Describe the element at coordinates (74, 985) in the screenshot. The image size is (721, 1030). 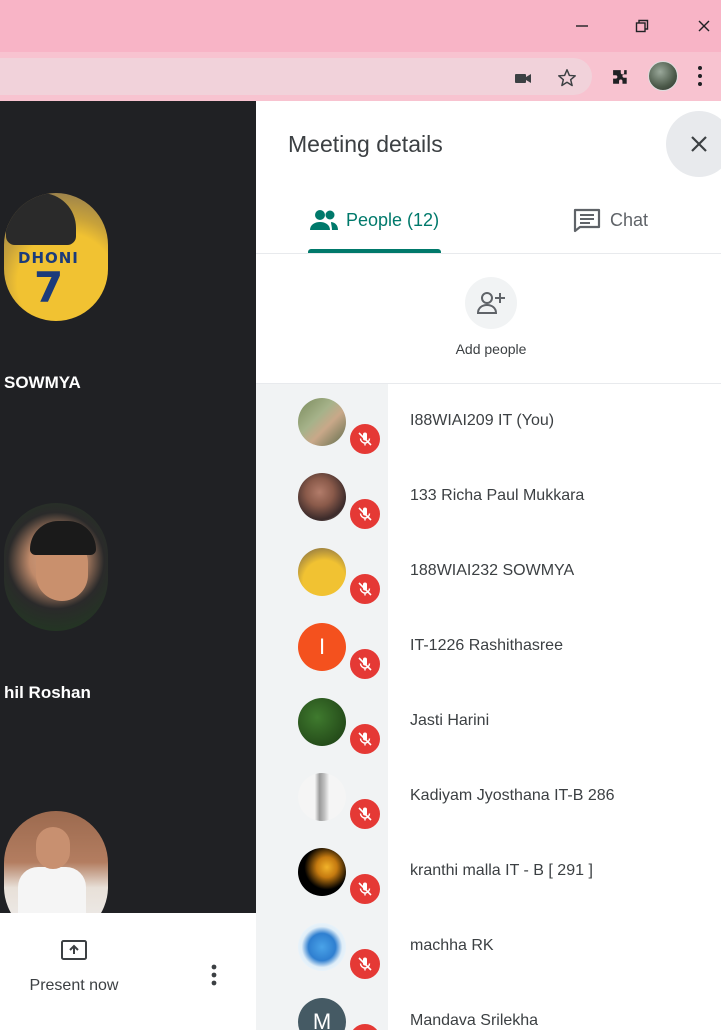
I see `present-now-label: Present now` at that location.